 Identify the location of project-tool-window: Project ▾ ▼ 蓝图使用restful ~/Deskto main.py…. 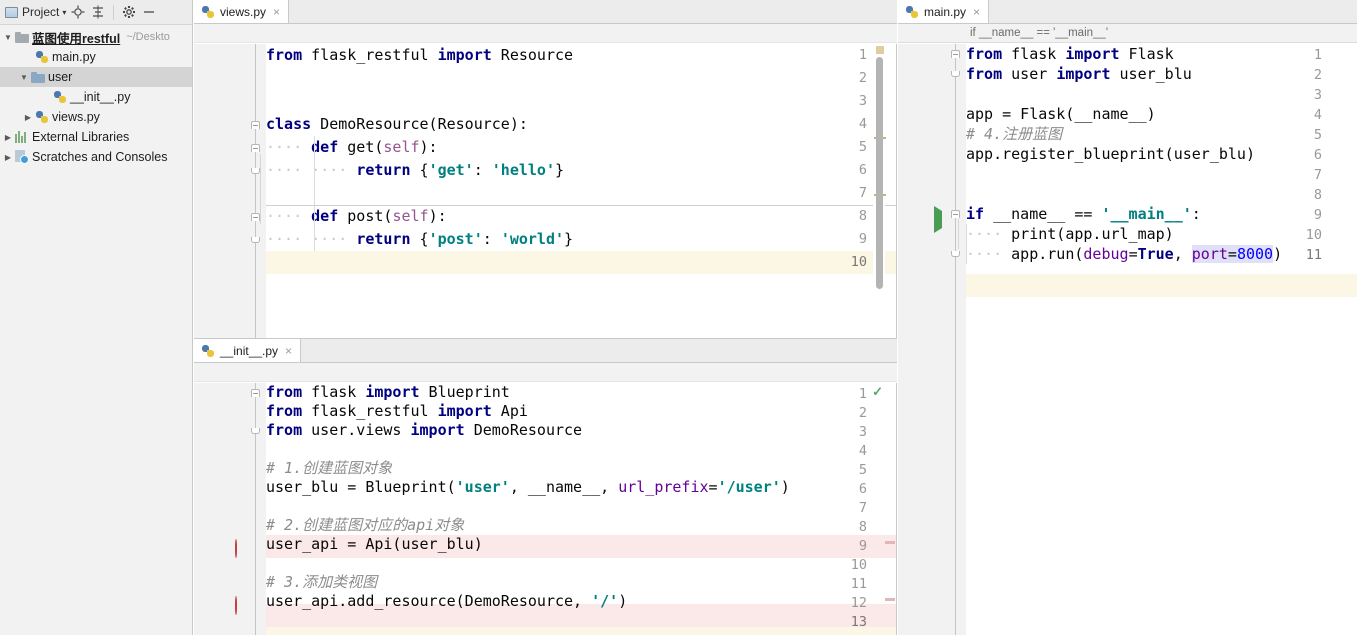
(96, 317).